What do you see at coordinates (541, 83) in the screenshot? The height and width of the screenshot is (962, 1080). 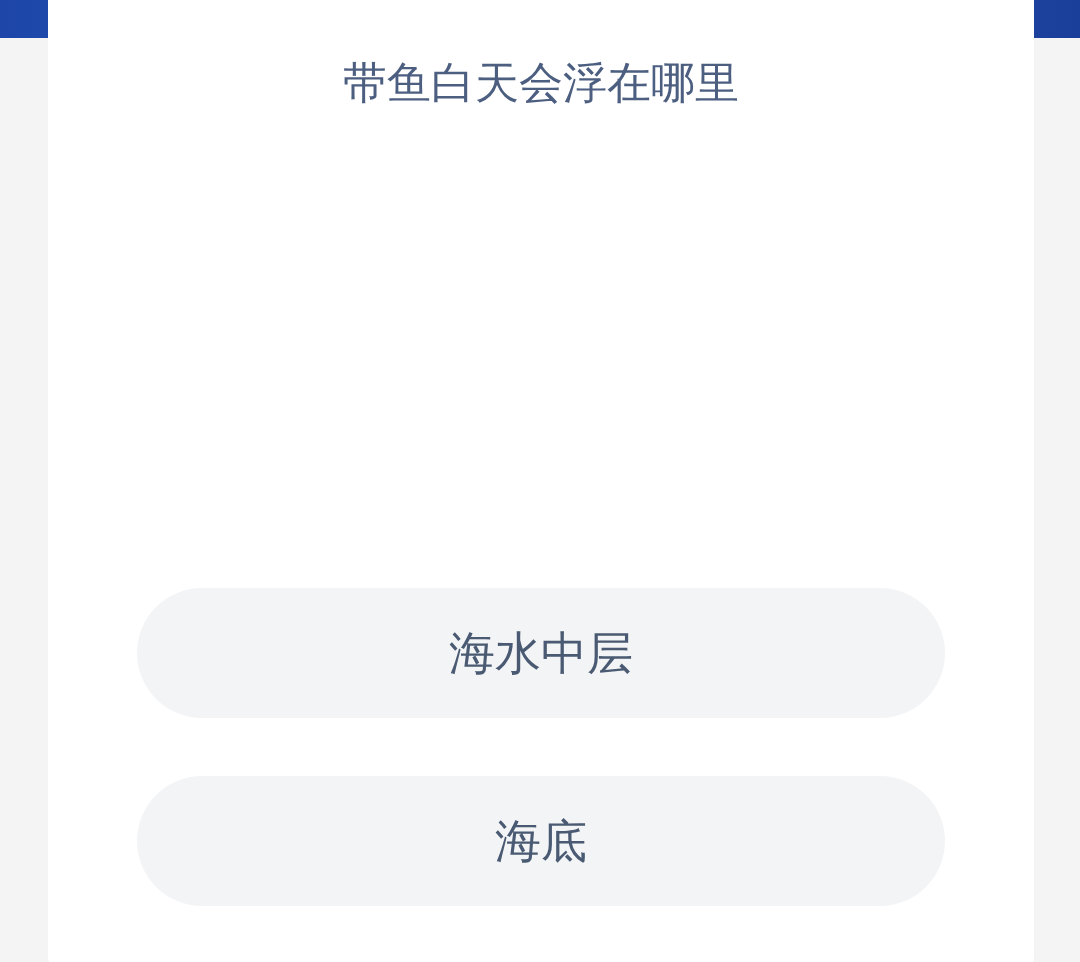 I see `question-text: 带鱼白天会浮在哪里` at bounding box center [541, 83].